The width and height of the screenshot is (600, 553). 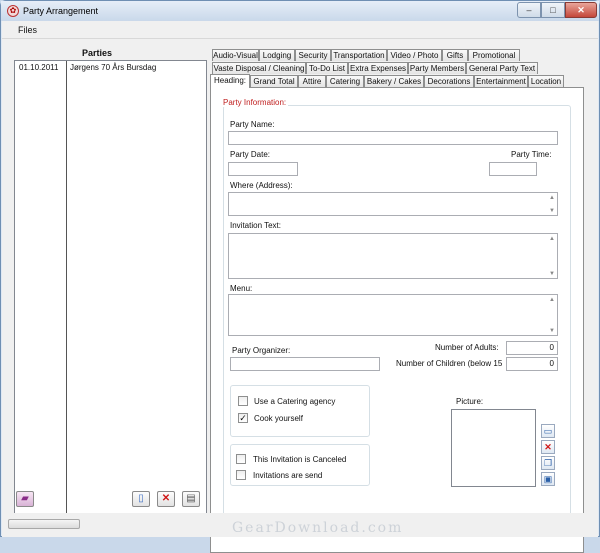 I want to click on invitations-sent-label: Invitations are send, so click(x=288, y=475).